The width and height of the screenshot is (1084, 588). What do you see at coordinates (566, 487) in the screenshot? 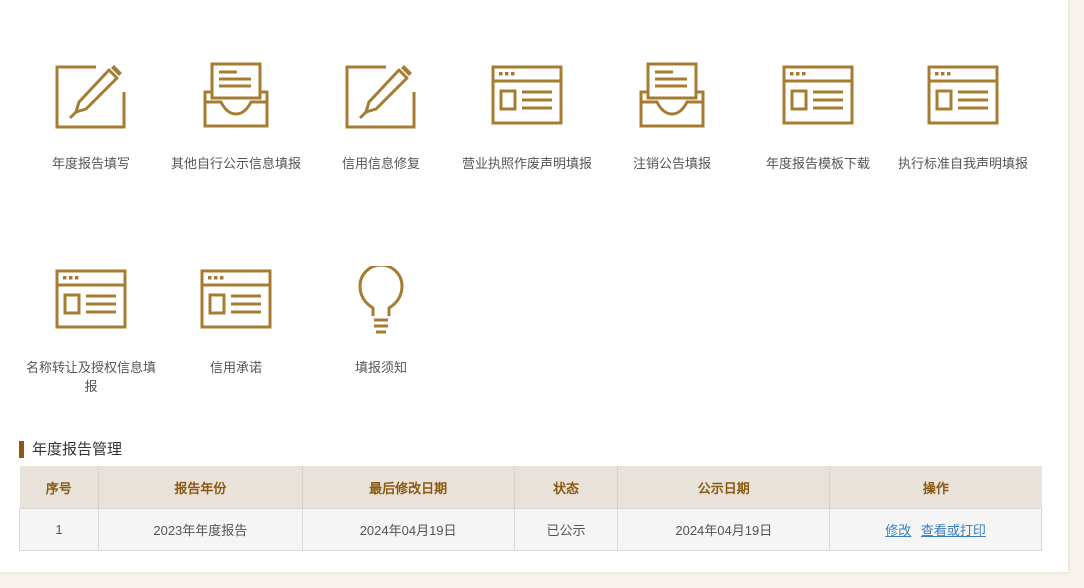
I see `column-header: 状态` at bounding box center [566, 487].